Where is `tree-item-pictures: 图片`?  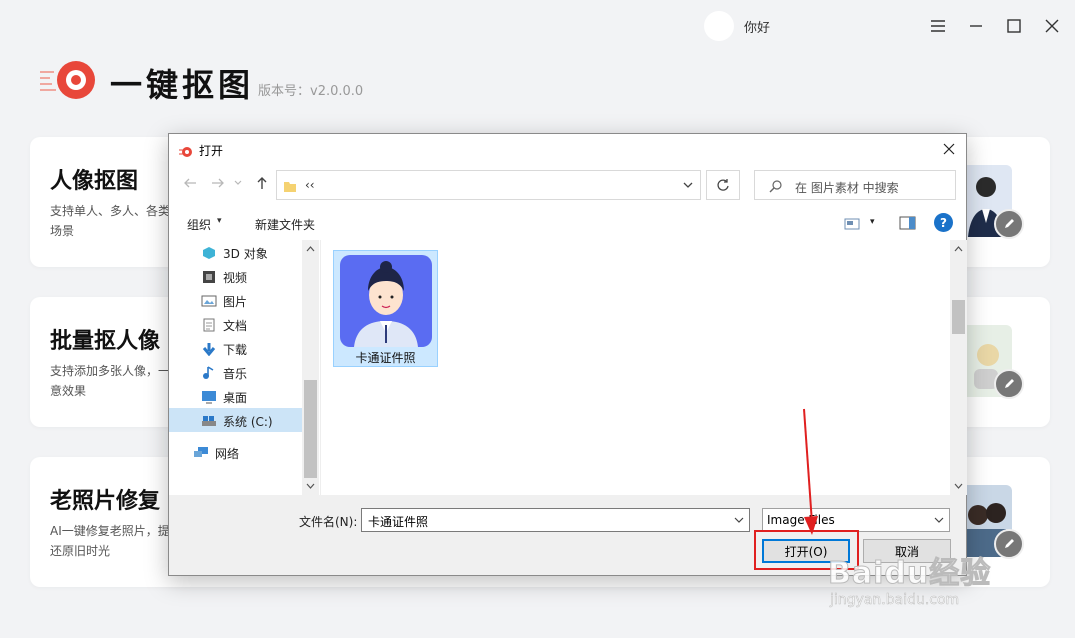
tree-item-pictures: 图片 is located at coordinates (235, 300).